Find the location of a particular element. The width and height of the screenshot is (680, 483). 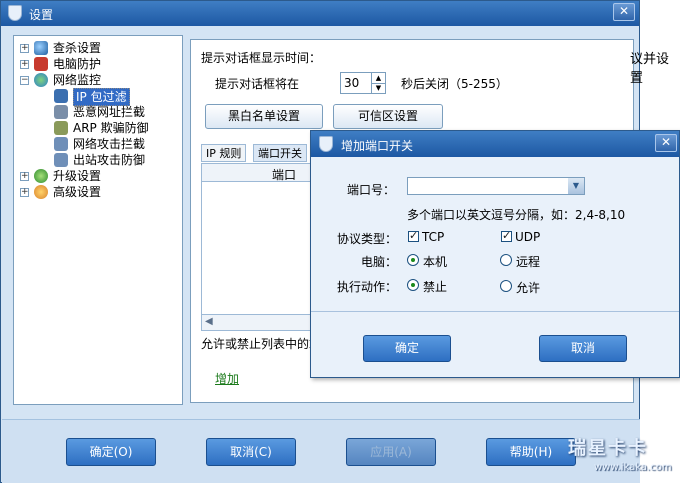

tree-item-label: 恶意网址拦截 is located at coordinates (109, 112).